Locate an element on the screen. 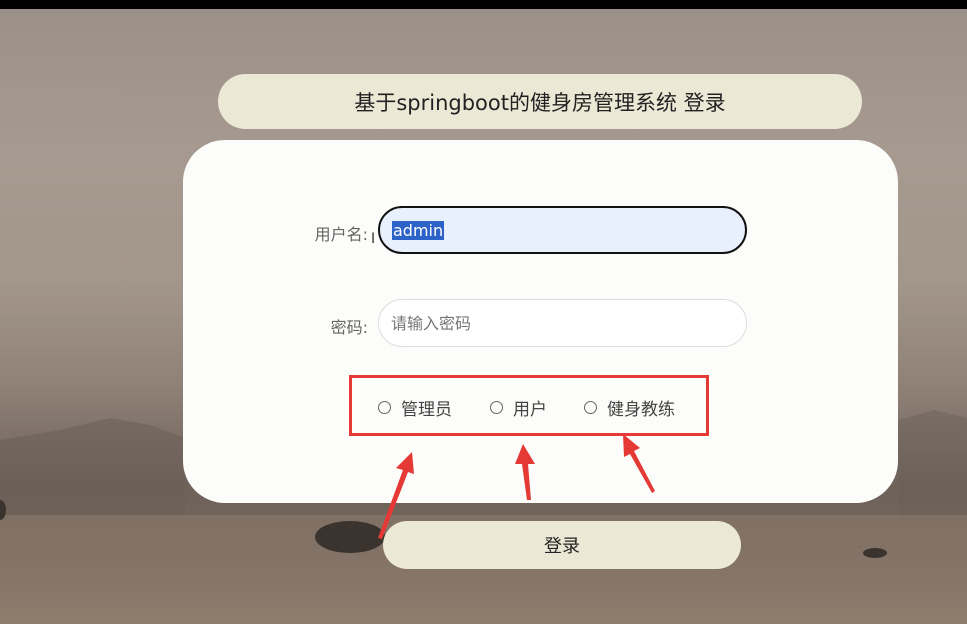  login-button: 登录 is located at coordinates (562, 545).